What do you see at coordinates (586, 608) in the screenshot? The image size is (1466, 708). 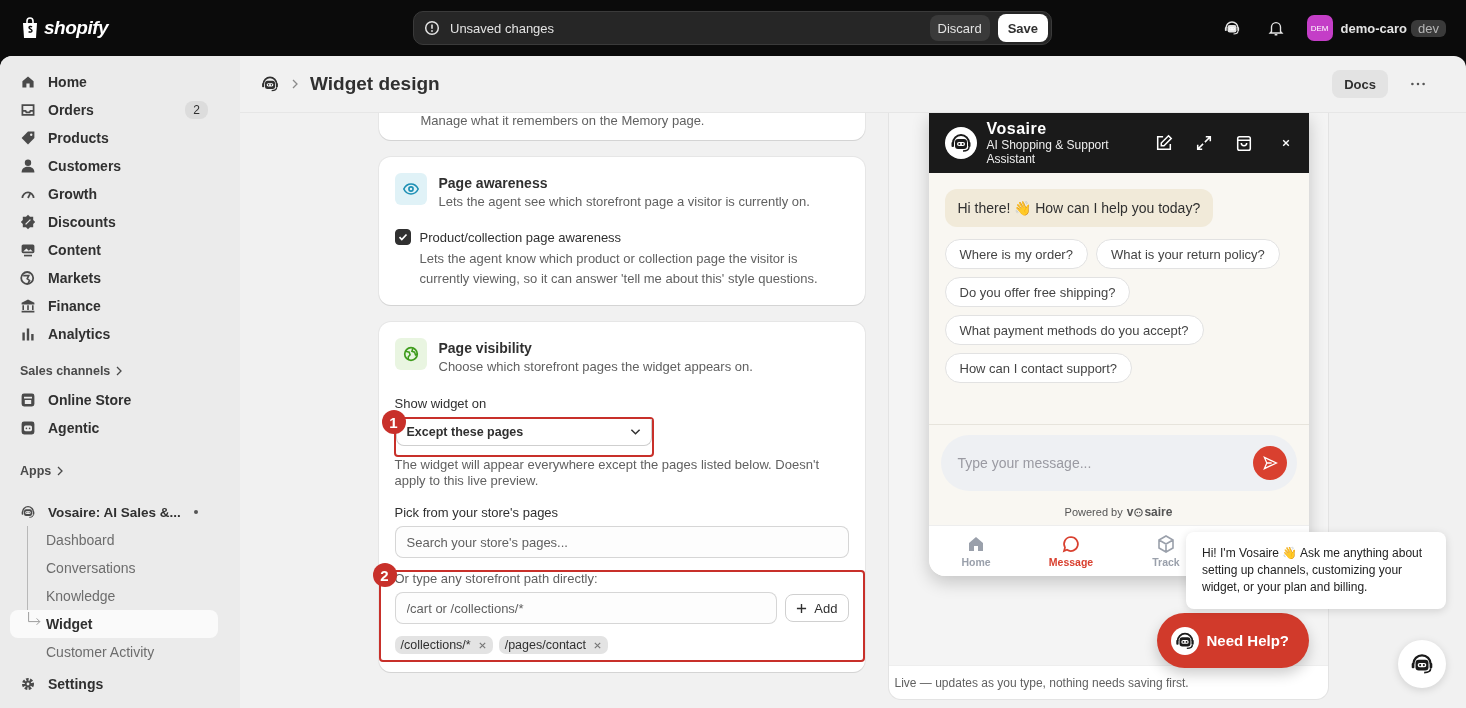 I see `path-input-field: /cart or /collections/*` at bounding box center [586, 608].